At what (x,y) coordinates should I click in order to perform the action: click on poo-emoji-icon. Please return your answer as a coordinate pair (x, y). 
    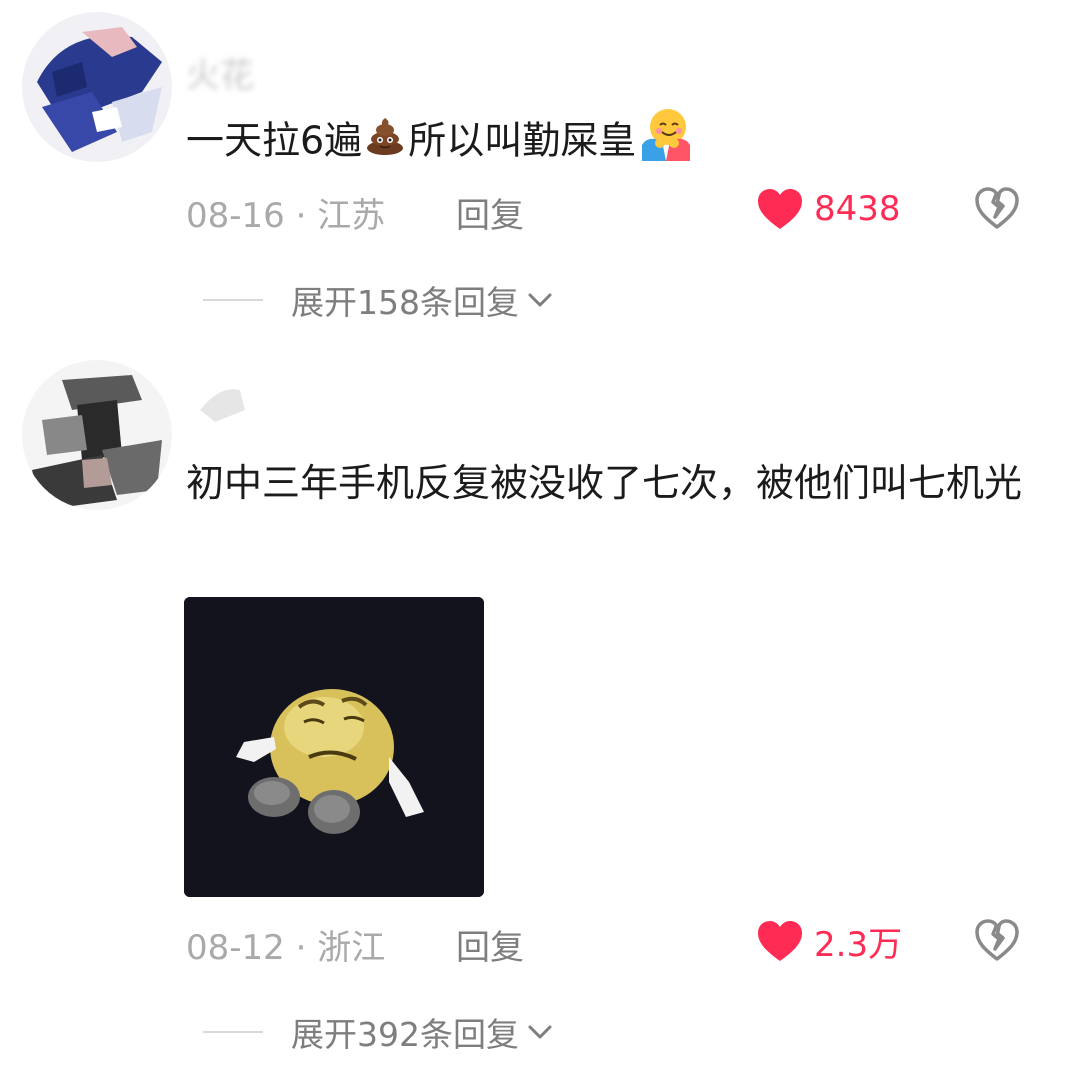
    Looking at the image, I should click on (385, 143).